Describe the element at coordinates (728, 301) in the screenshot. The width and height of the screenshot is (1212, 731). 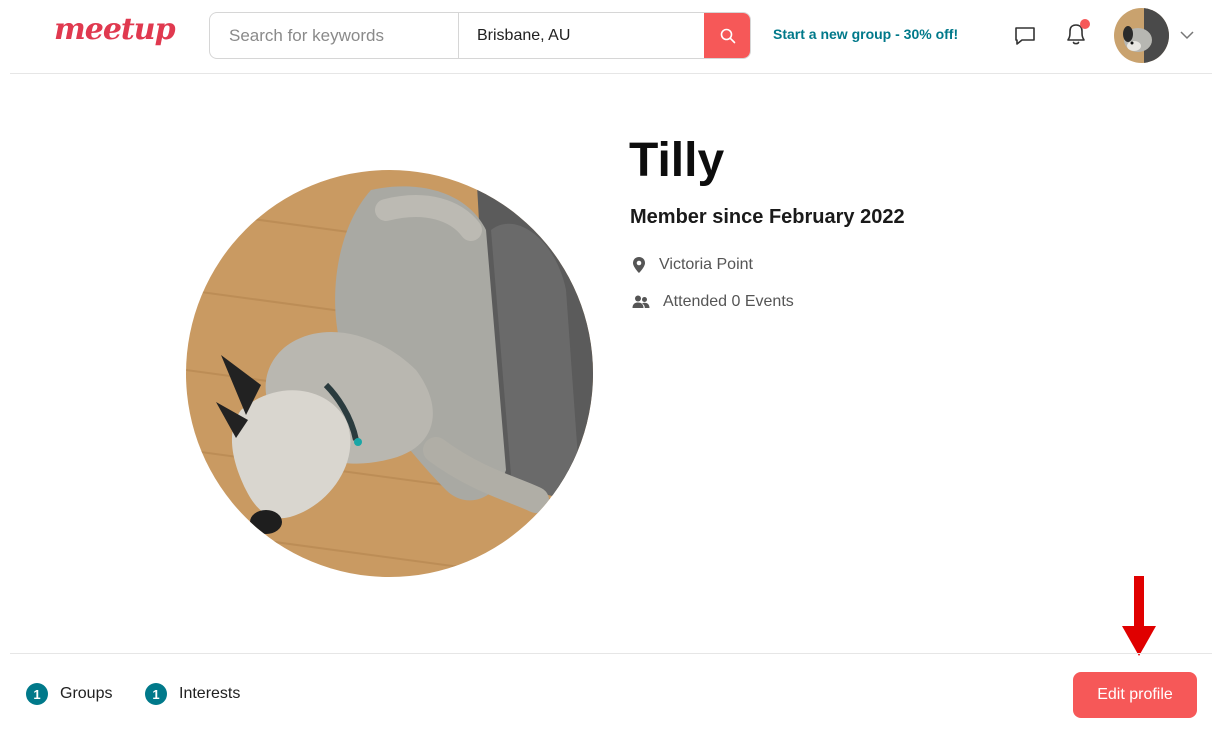
I see `attended-text: Attended 0 Events` at that location.